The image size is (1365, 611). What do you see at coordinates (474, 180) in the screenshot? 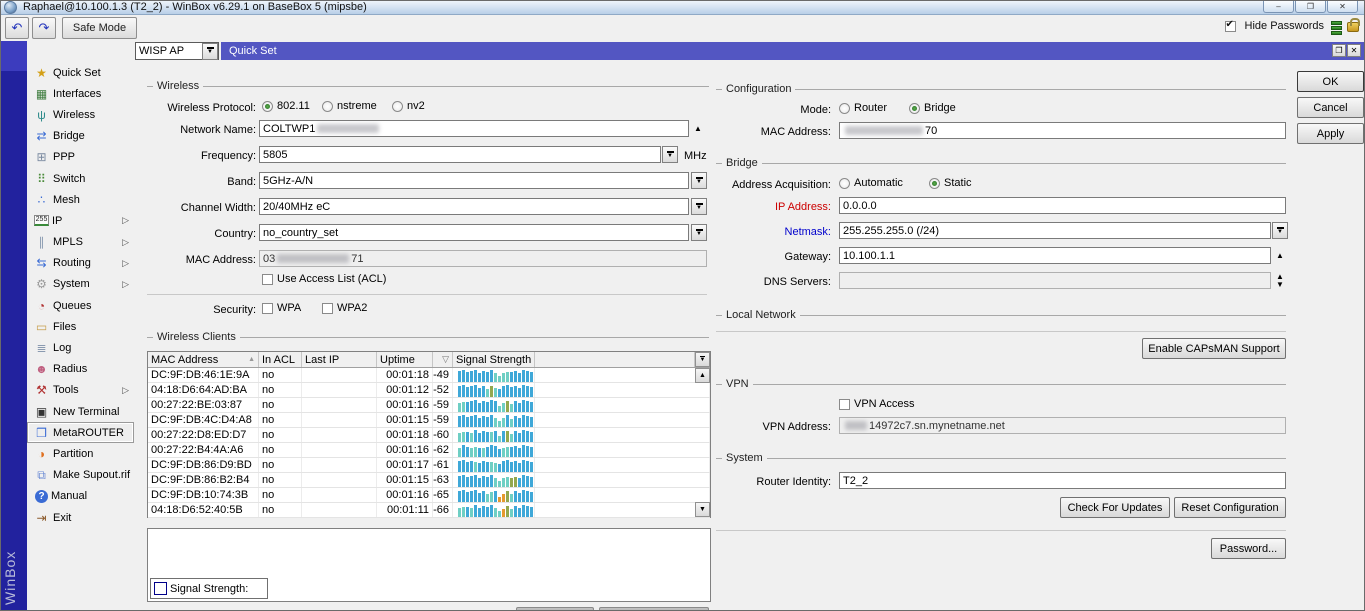
I see `band-input: 5GHz-A/N` at bounding box center [474, 180].